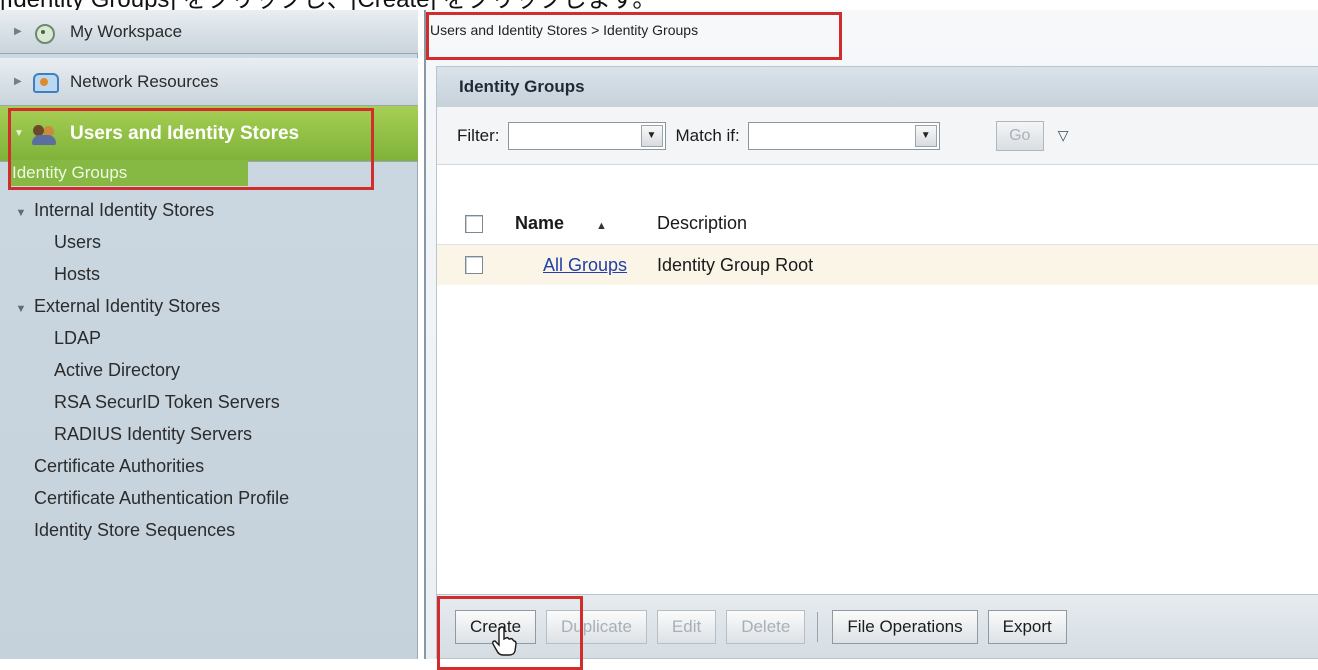 This screenshot has width=1318, height=670. What do you see at coordinates (474, 223) in the screenshot?
I see `select-all-checkbox` at bounding box center [474, 223].